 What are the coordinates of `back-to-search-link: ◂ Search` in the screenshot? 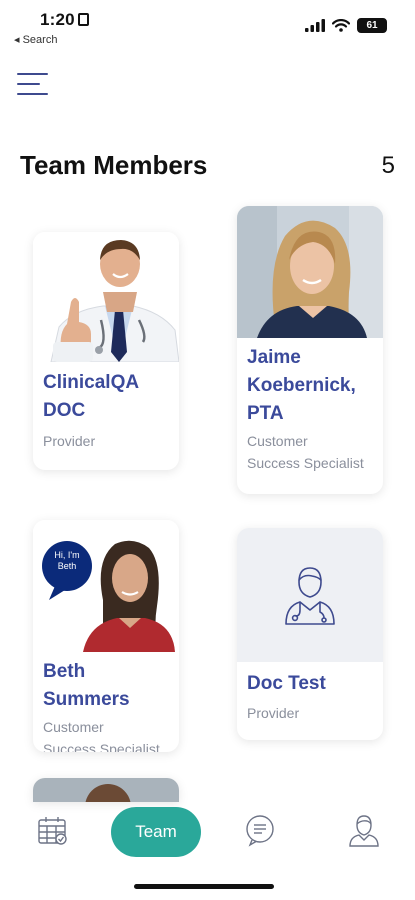 It's located at (35, 39).